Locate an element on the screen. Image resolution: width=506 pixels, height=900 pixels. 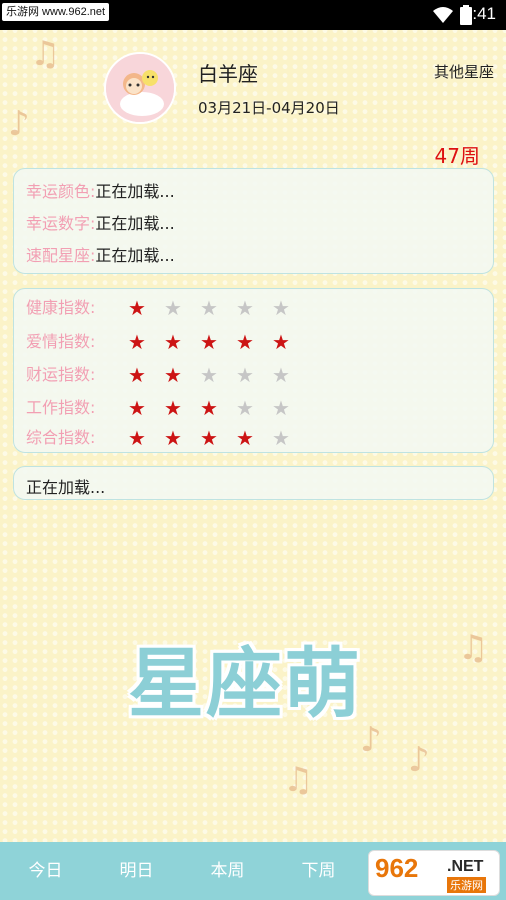
fortune-index-row: 健康指数: is located at coordinates (60, 306).